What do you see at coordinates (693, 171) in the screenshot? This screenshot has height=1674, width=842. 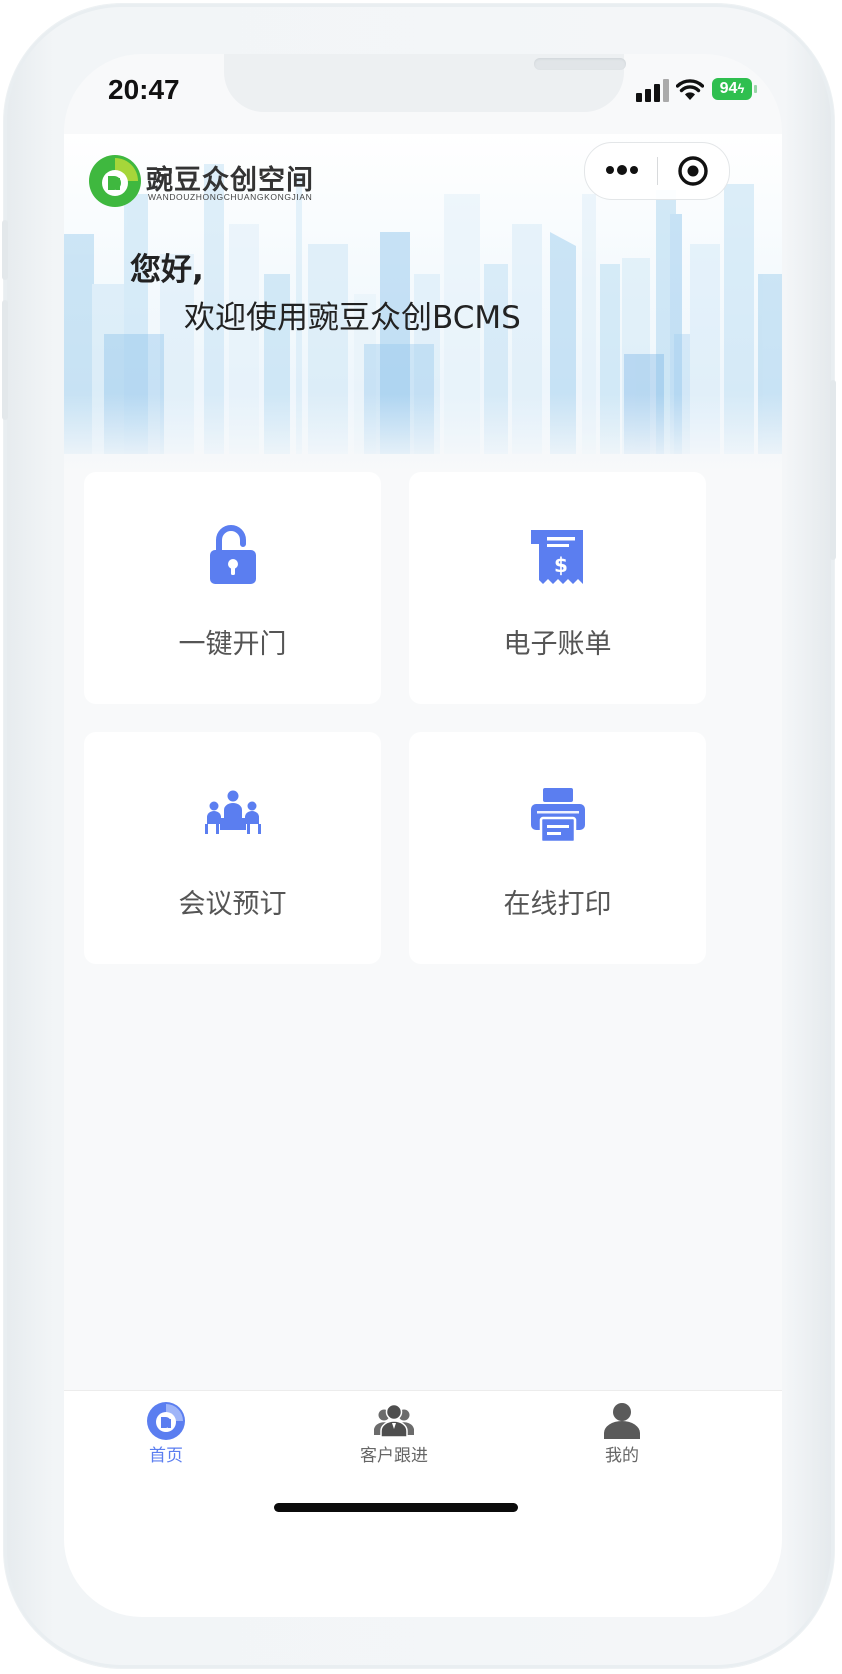 I see `close-miniprogram-icon` at bounding box center [693, 171].